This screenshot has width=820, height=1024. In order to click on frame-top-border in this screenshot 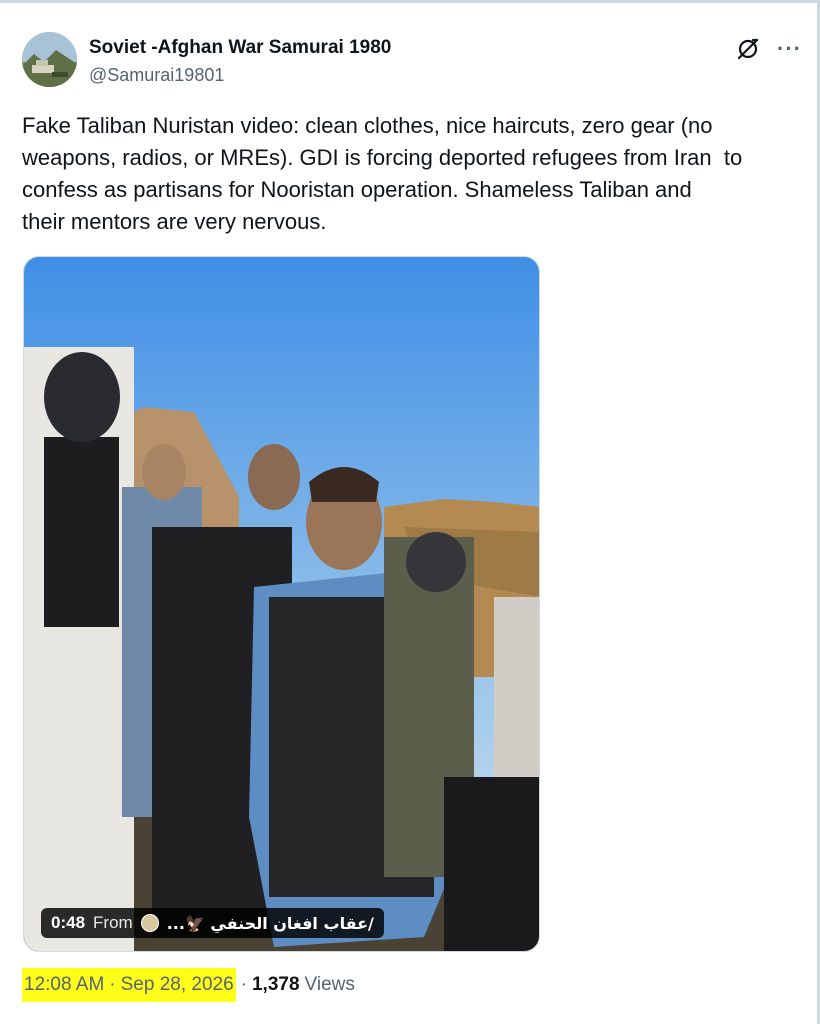, I will do `click(410, 1)`.